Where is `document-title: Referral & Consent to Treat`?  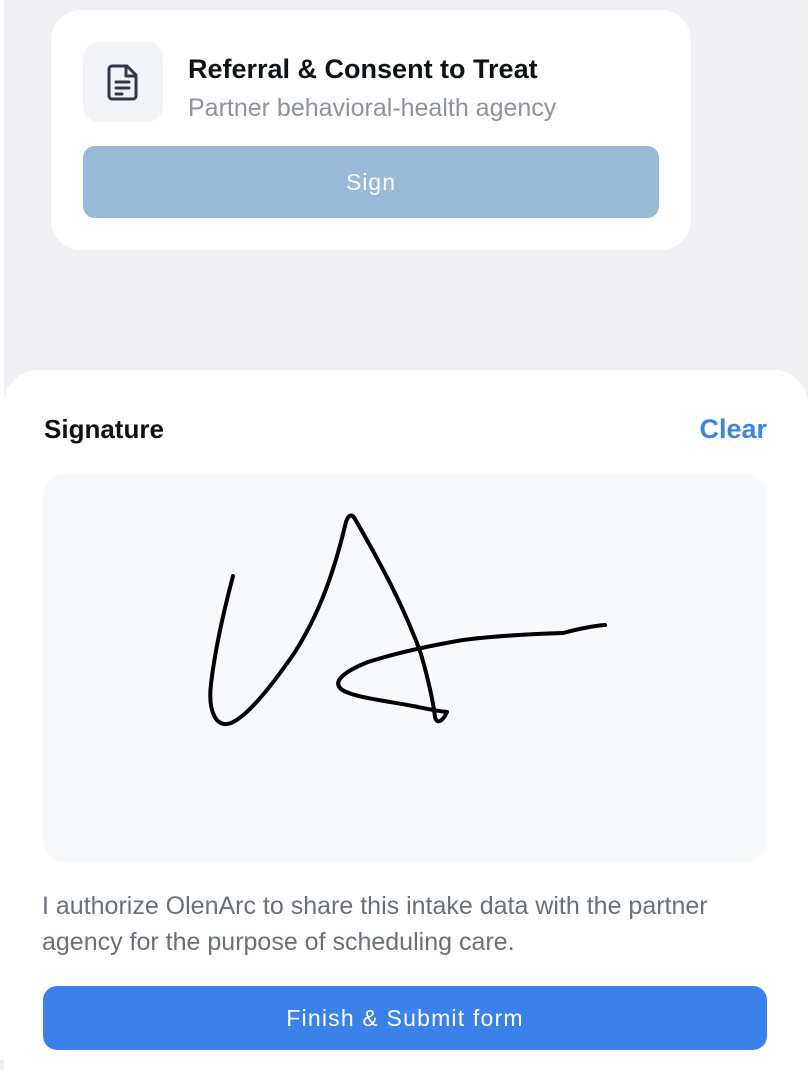 document-title: Referral & Consent to Treat is located at coordinates (363, 69).